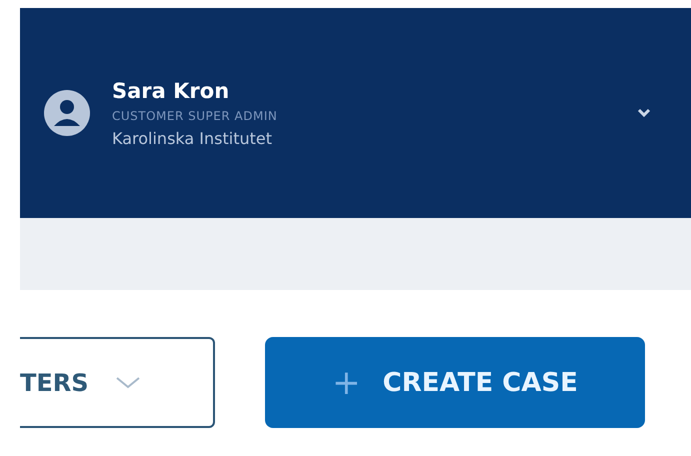 The image size is (691, 456). Describe the element at coordinates (455, 382) in the screenshot. I see `create-case-button: + CREATE CASE` at that location.